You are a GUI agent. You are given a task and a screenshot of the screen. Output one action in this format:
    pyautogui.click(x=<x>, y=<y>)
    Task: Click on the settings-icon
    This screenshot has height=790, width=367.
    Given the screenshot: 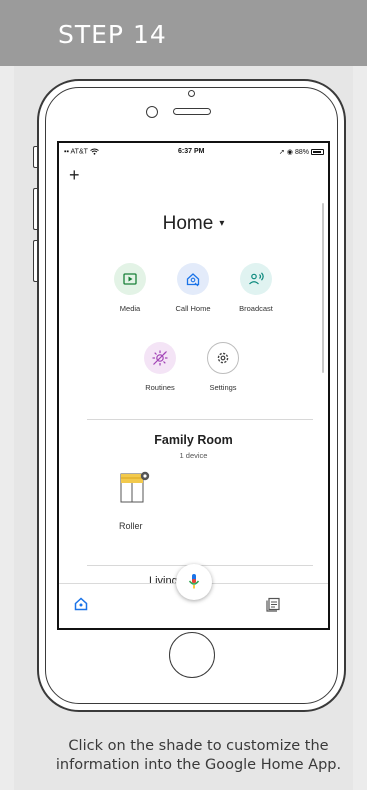 What is the action you would take?
    pyautogui.click(x=223, y=358)
    